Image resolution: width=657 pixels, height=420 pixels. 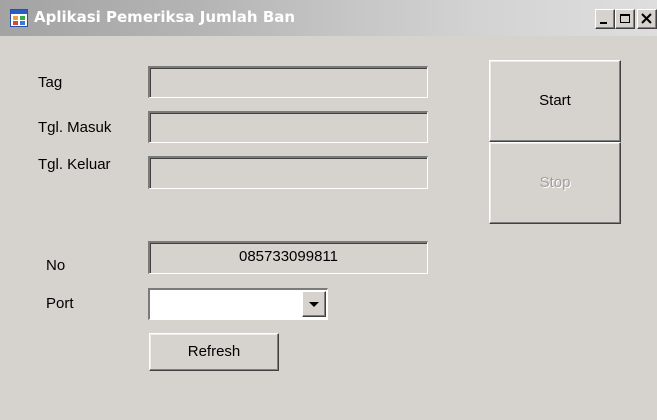 What do you see at coordinates (74, 164) in the screenshot?
I see `tgl-keluar-label: Tgl. Keluar` at bounding box center [74, 164].